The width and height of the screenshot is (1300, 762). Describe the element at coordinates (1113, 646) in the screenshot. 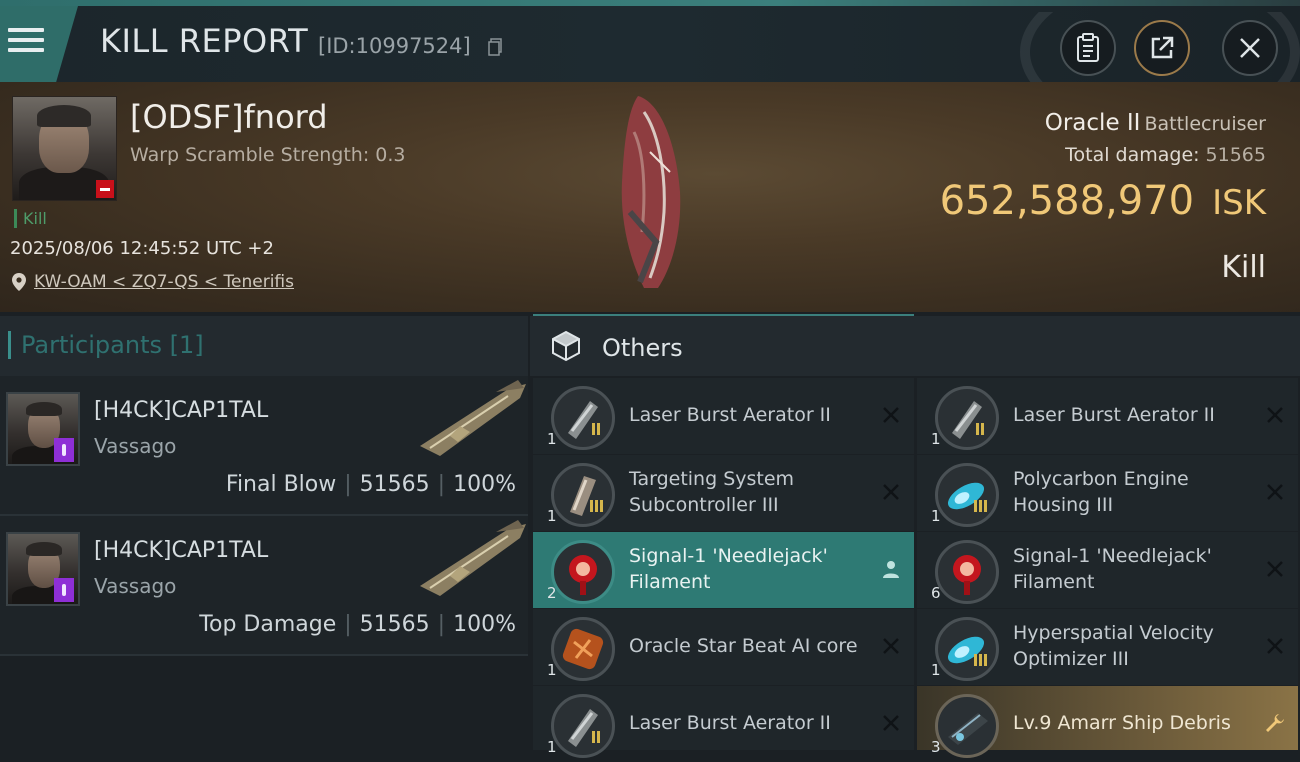

I see `item-name: Hyperspatial Velocity Optimizer III` at that location.